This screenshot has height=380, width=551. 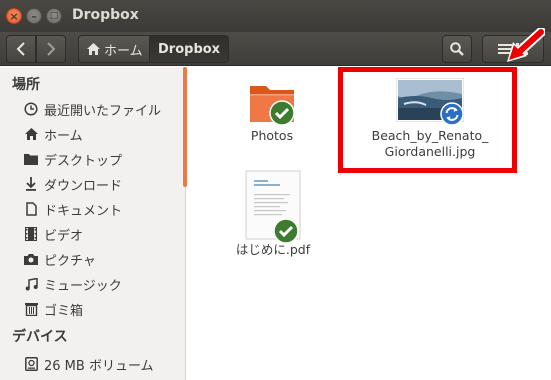 I want to click on sidebar-item-volume: 26 MB ボリューム, so click(x=89, y=364).